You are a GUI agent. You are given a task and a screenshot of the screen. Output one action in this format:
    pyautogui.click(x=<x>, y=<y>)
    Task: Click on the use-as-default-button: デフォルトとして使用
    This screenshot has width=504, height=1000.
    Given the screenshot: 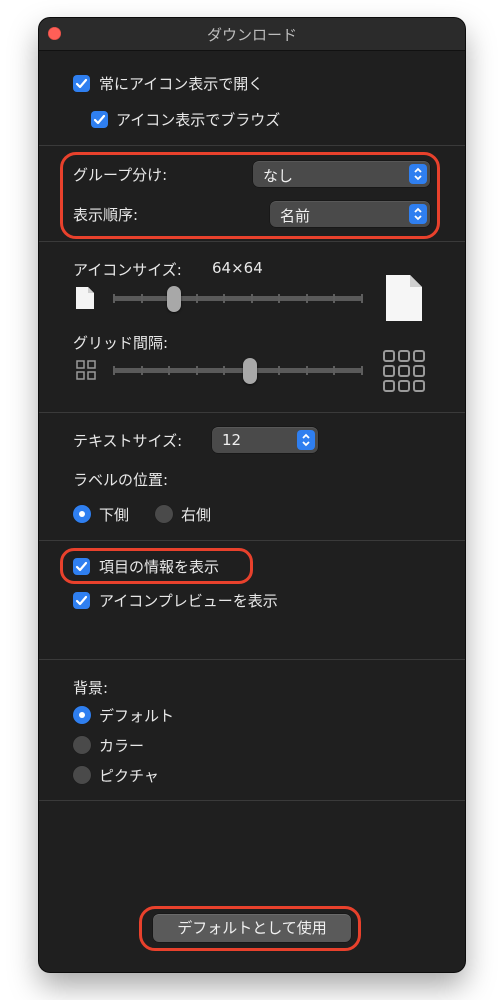 What is the action you would take?
    pyautogui.click(x=252, y=928)
    